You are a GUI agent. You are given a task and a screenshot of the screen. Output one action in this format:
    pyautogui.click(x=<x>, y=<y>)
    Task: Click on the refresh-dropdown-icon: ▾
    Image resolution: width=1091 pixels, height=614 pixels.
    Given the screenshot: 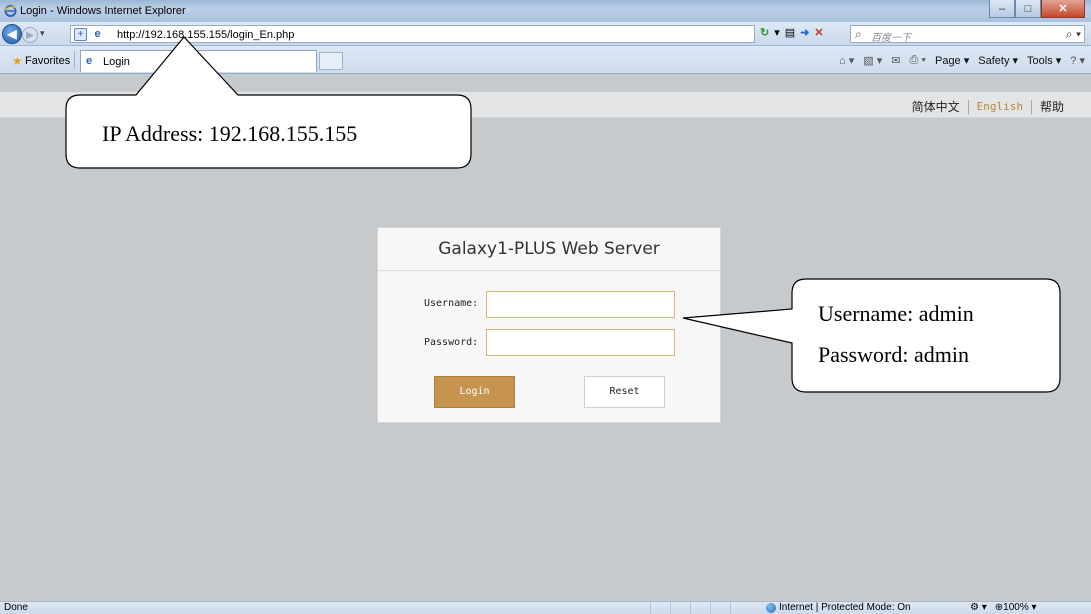 What is the action you would take?
    pyautogui.click(x=777, y=32)
    